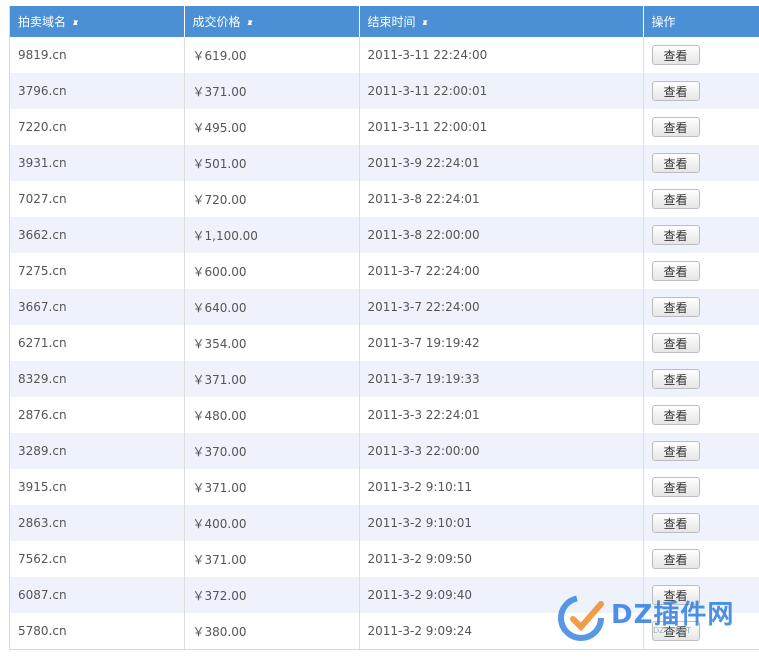 Image resolution: width=759 pixels, height=659 pixels. I want to click on cell-price: ￥400.00, so click(272, 523).